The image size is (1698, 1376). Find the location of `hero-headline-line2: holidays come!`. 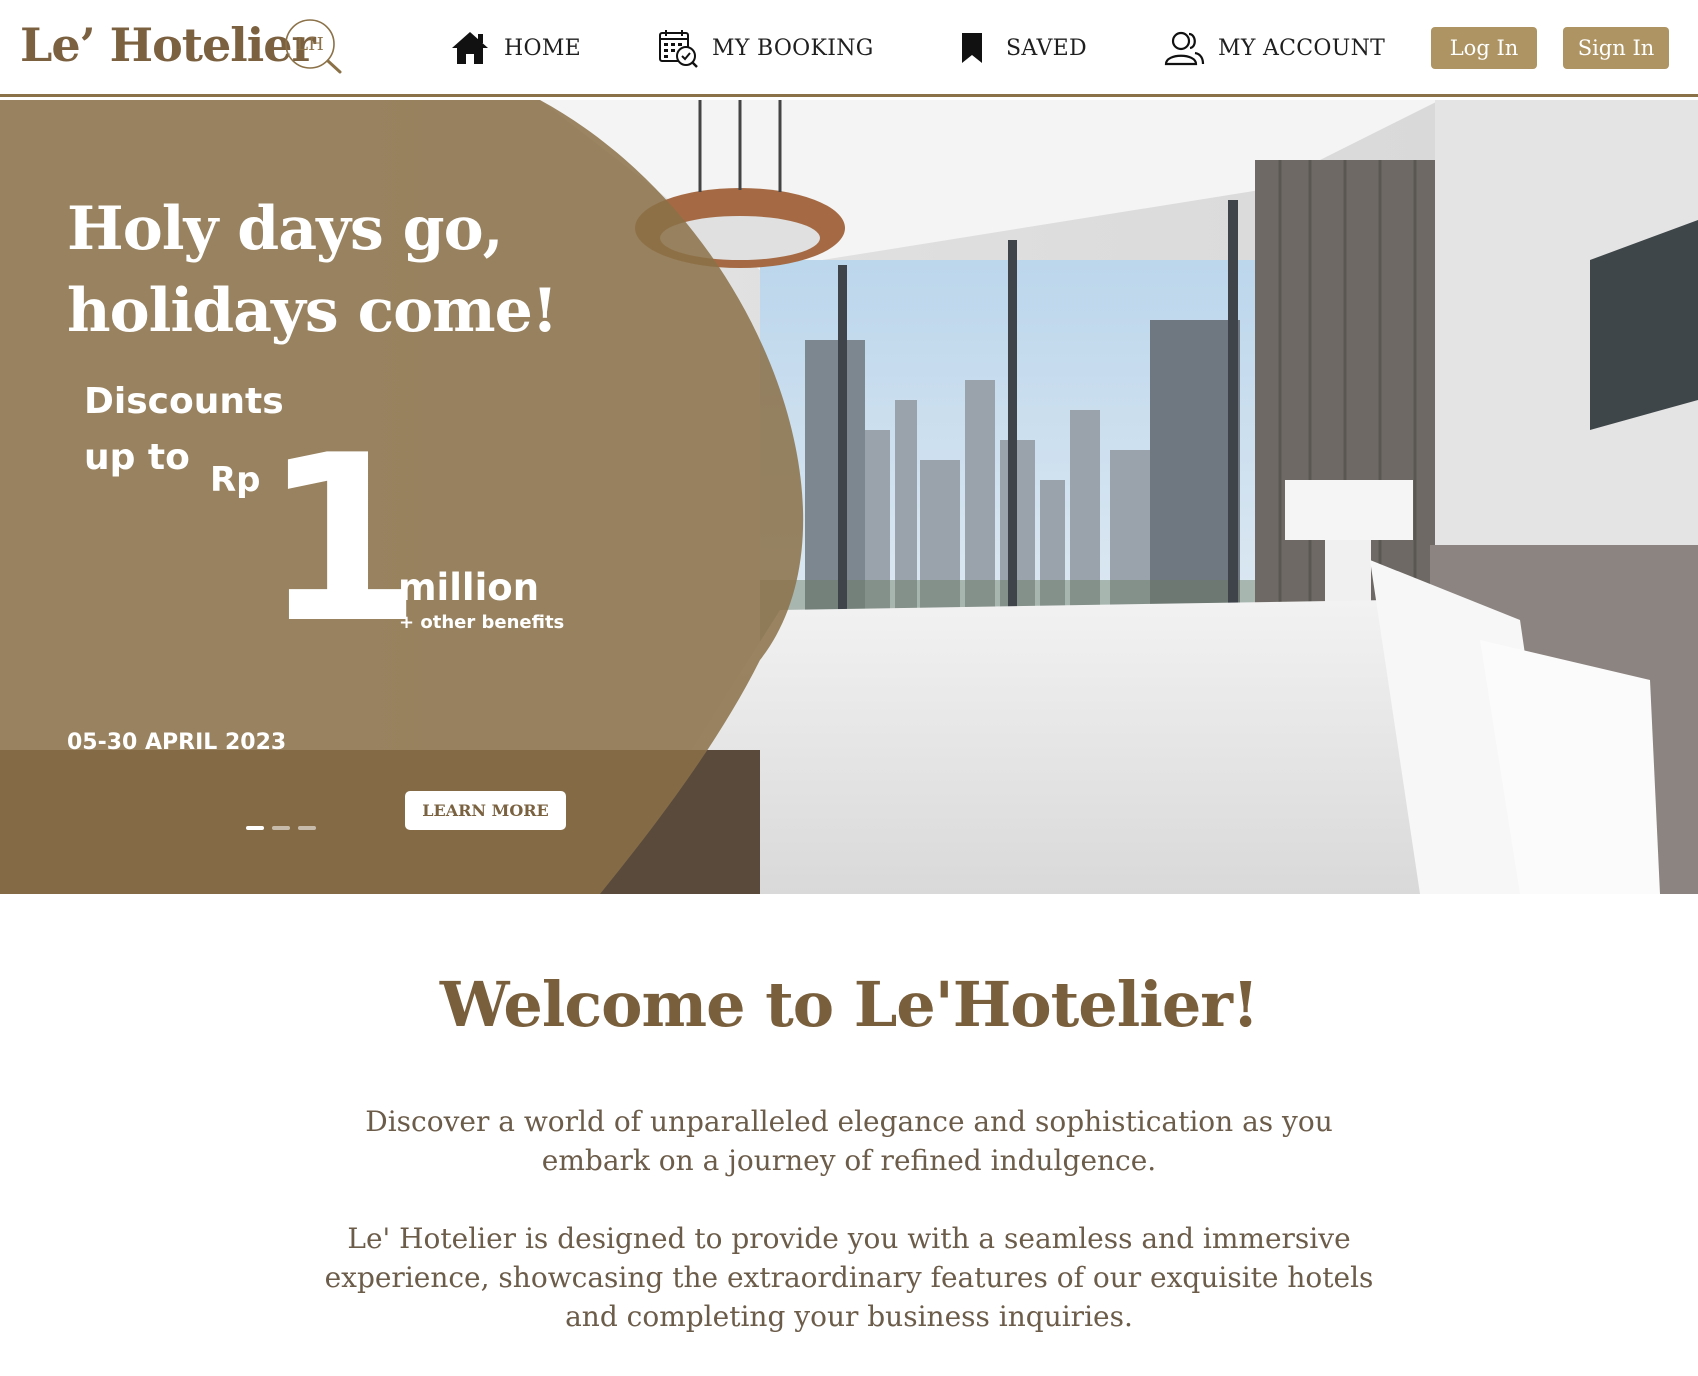

hero-headline-line2: holidays come! is located at coordinates (312, 311).